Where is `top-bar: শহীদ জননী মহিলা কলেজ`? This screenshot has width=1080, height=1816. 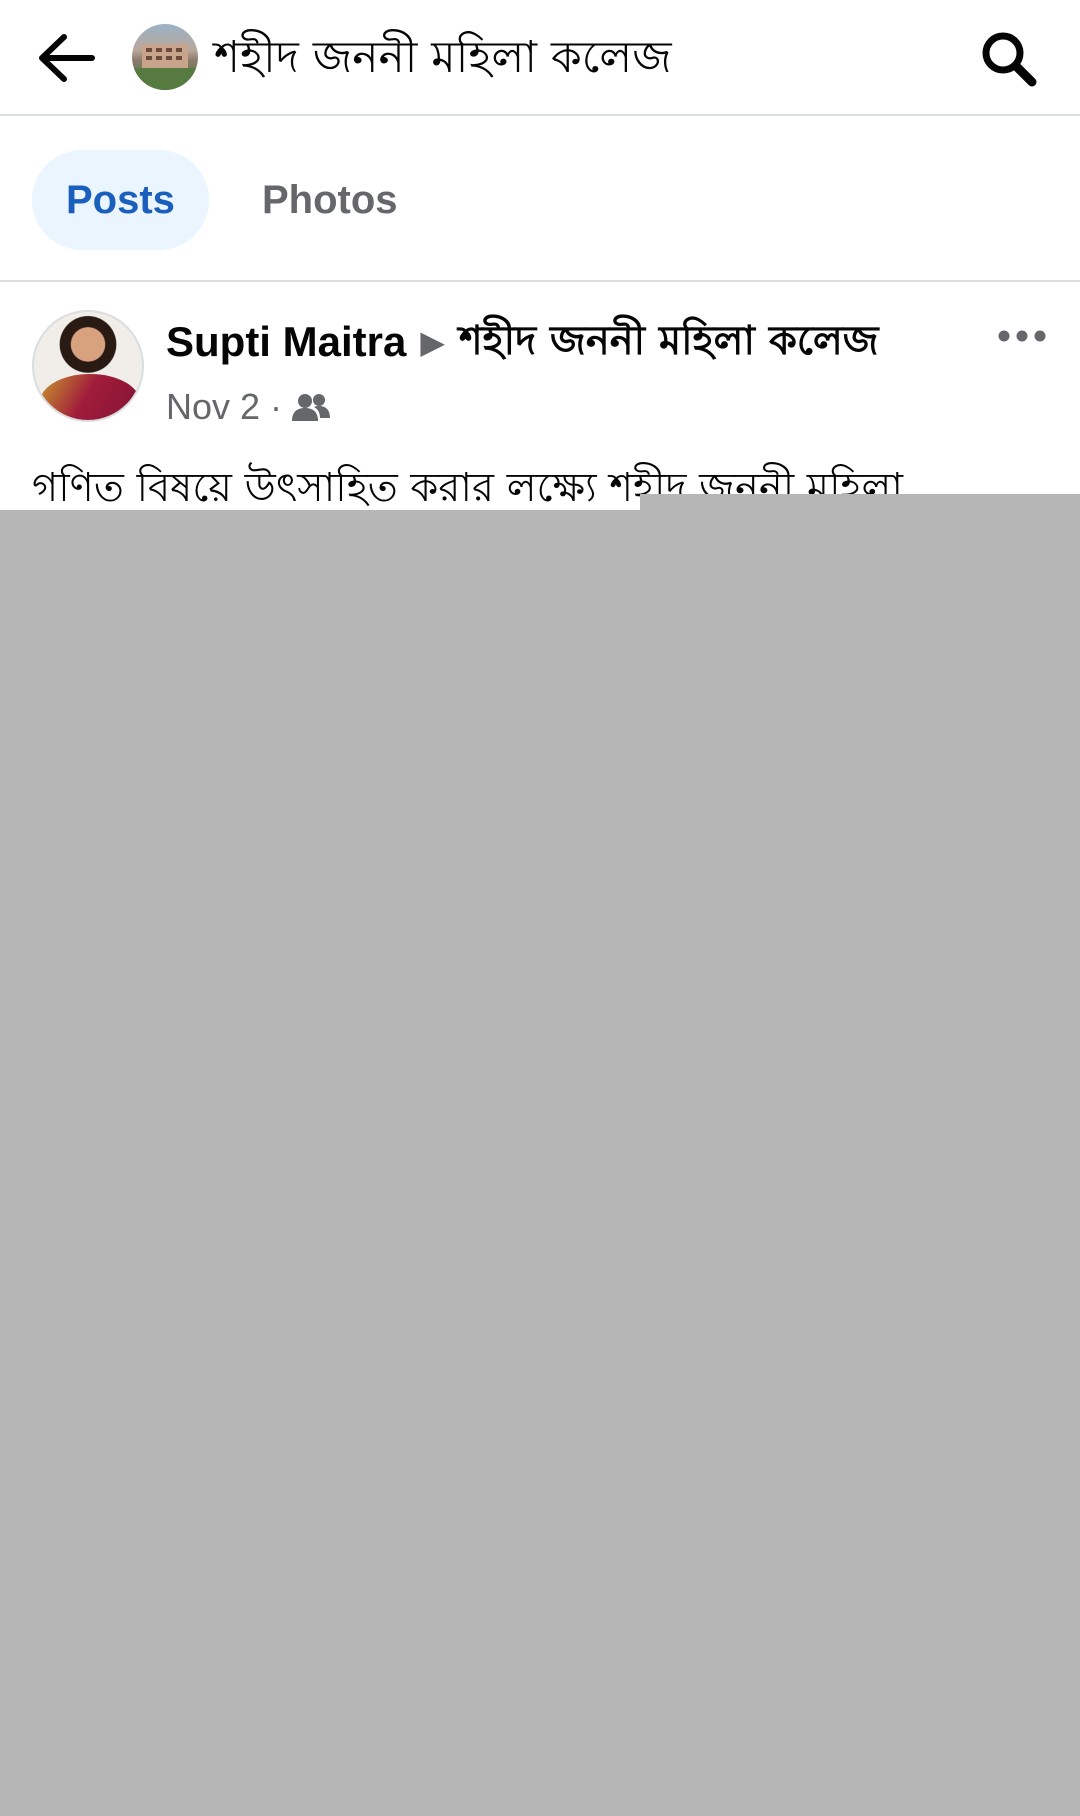 top-bar: শহীদ জননী মহিলা কলেজ is located at coordinates (540, 58).